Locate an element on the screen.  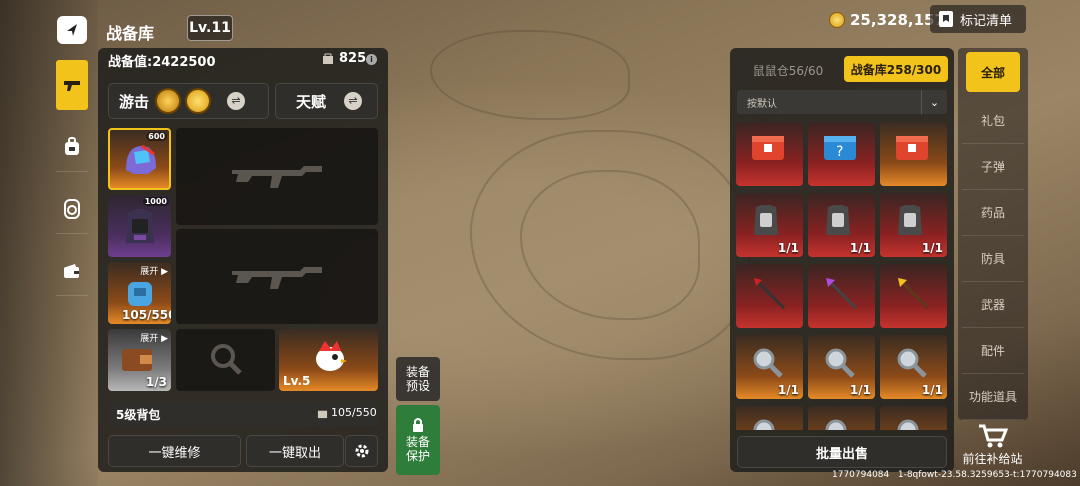
nav-weapon is located at coordinates (72, 85).